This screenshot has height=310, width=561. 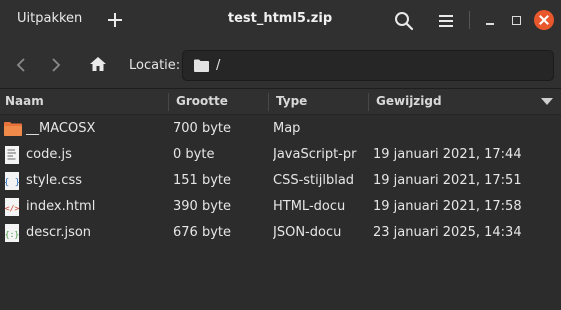 I want to click on location-label: Locatie:, so click(x=155, y=65).